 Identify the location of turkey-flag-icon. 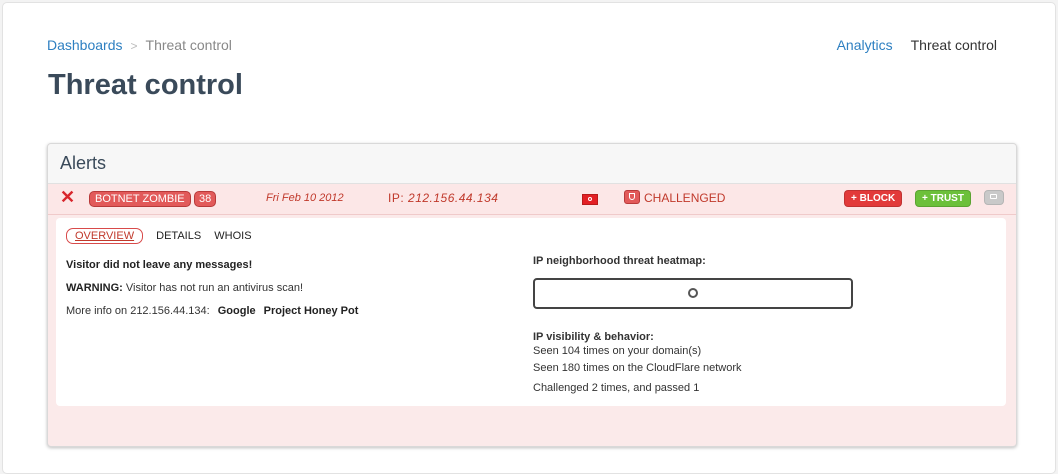
(590, 199).